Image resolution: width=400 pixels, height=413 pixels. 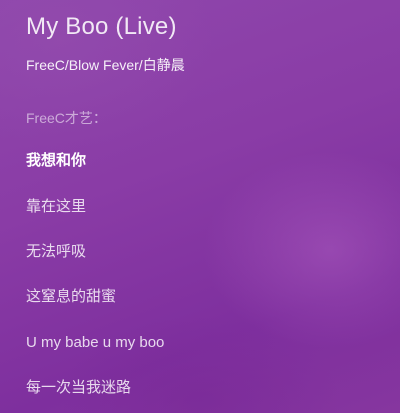 What do you see at coordinates (78, 388) in the screenshot?
I see `lyric-line: 每一次当我迷路` at bounding box center [78, 388].